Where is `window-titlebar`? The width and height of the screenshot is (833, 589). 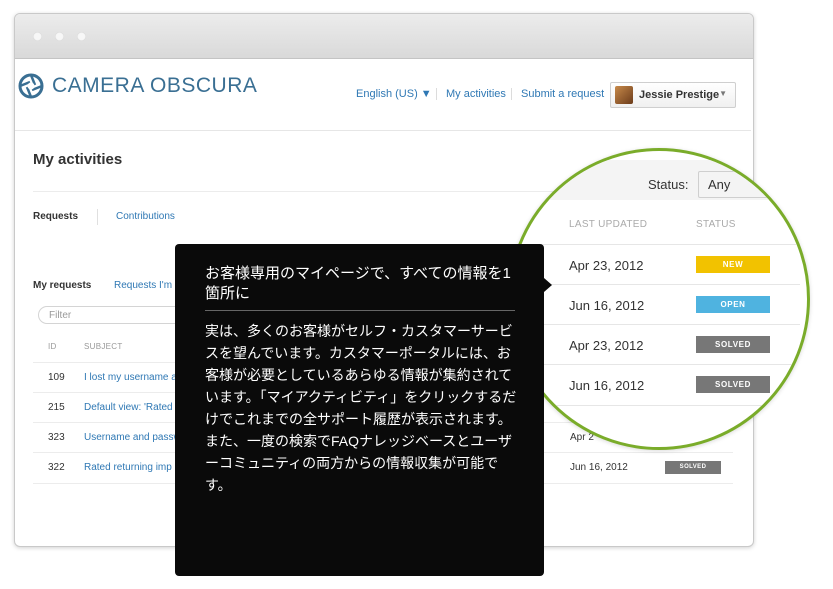 window-titlebar is located at coordinates (384, 36).